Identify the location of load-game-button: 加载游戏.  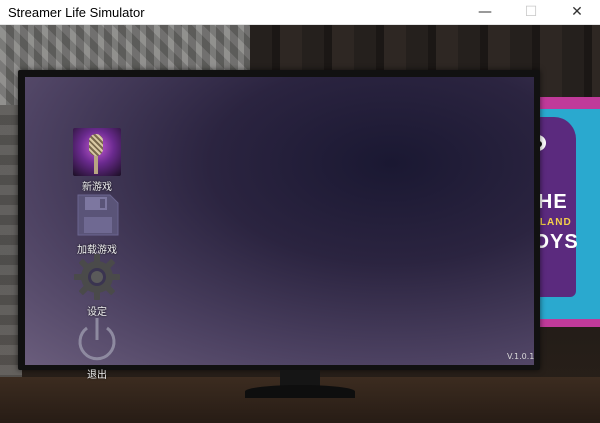
(97, 223).